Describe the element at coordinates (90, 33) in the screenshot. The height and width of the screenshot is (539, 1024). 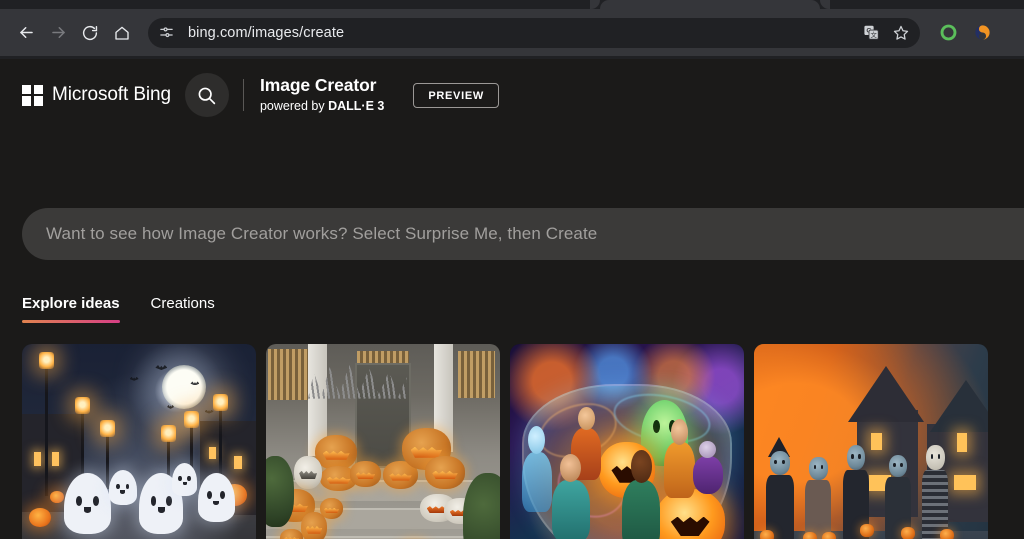
I see `reload-button` at that location.